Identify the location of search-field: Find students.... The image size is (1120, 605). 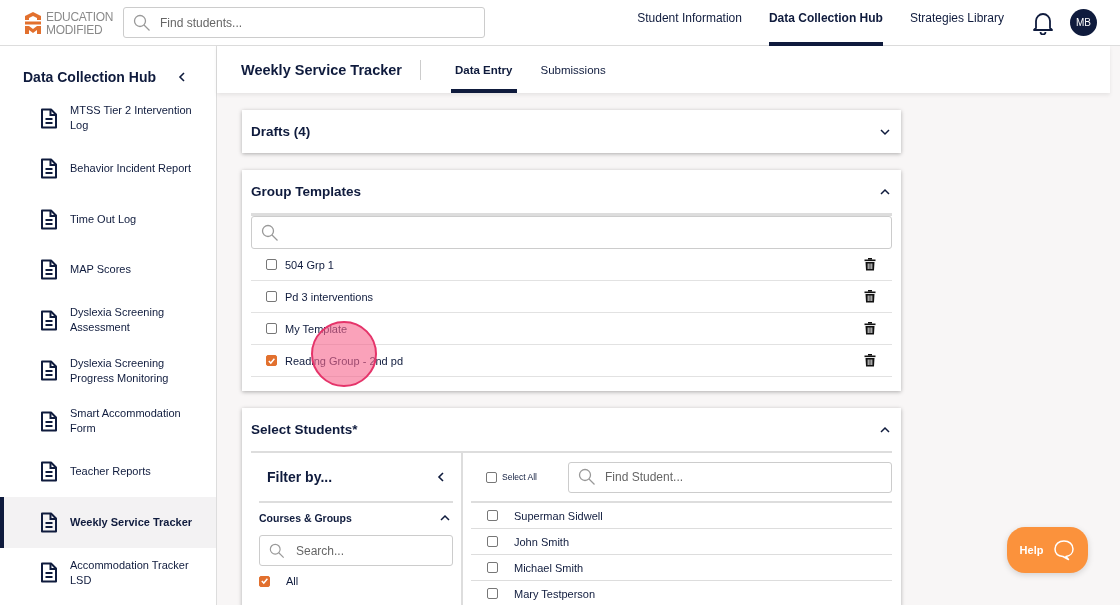
(304, 22).